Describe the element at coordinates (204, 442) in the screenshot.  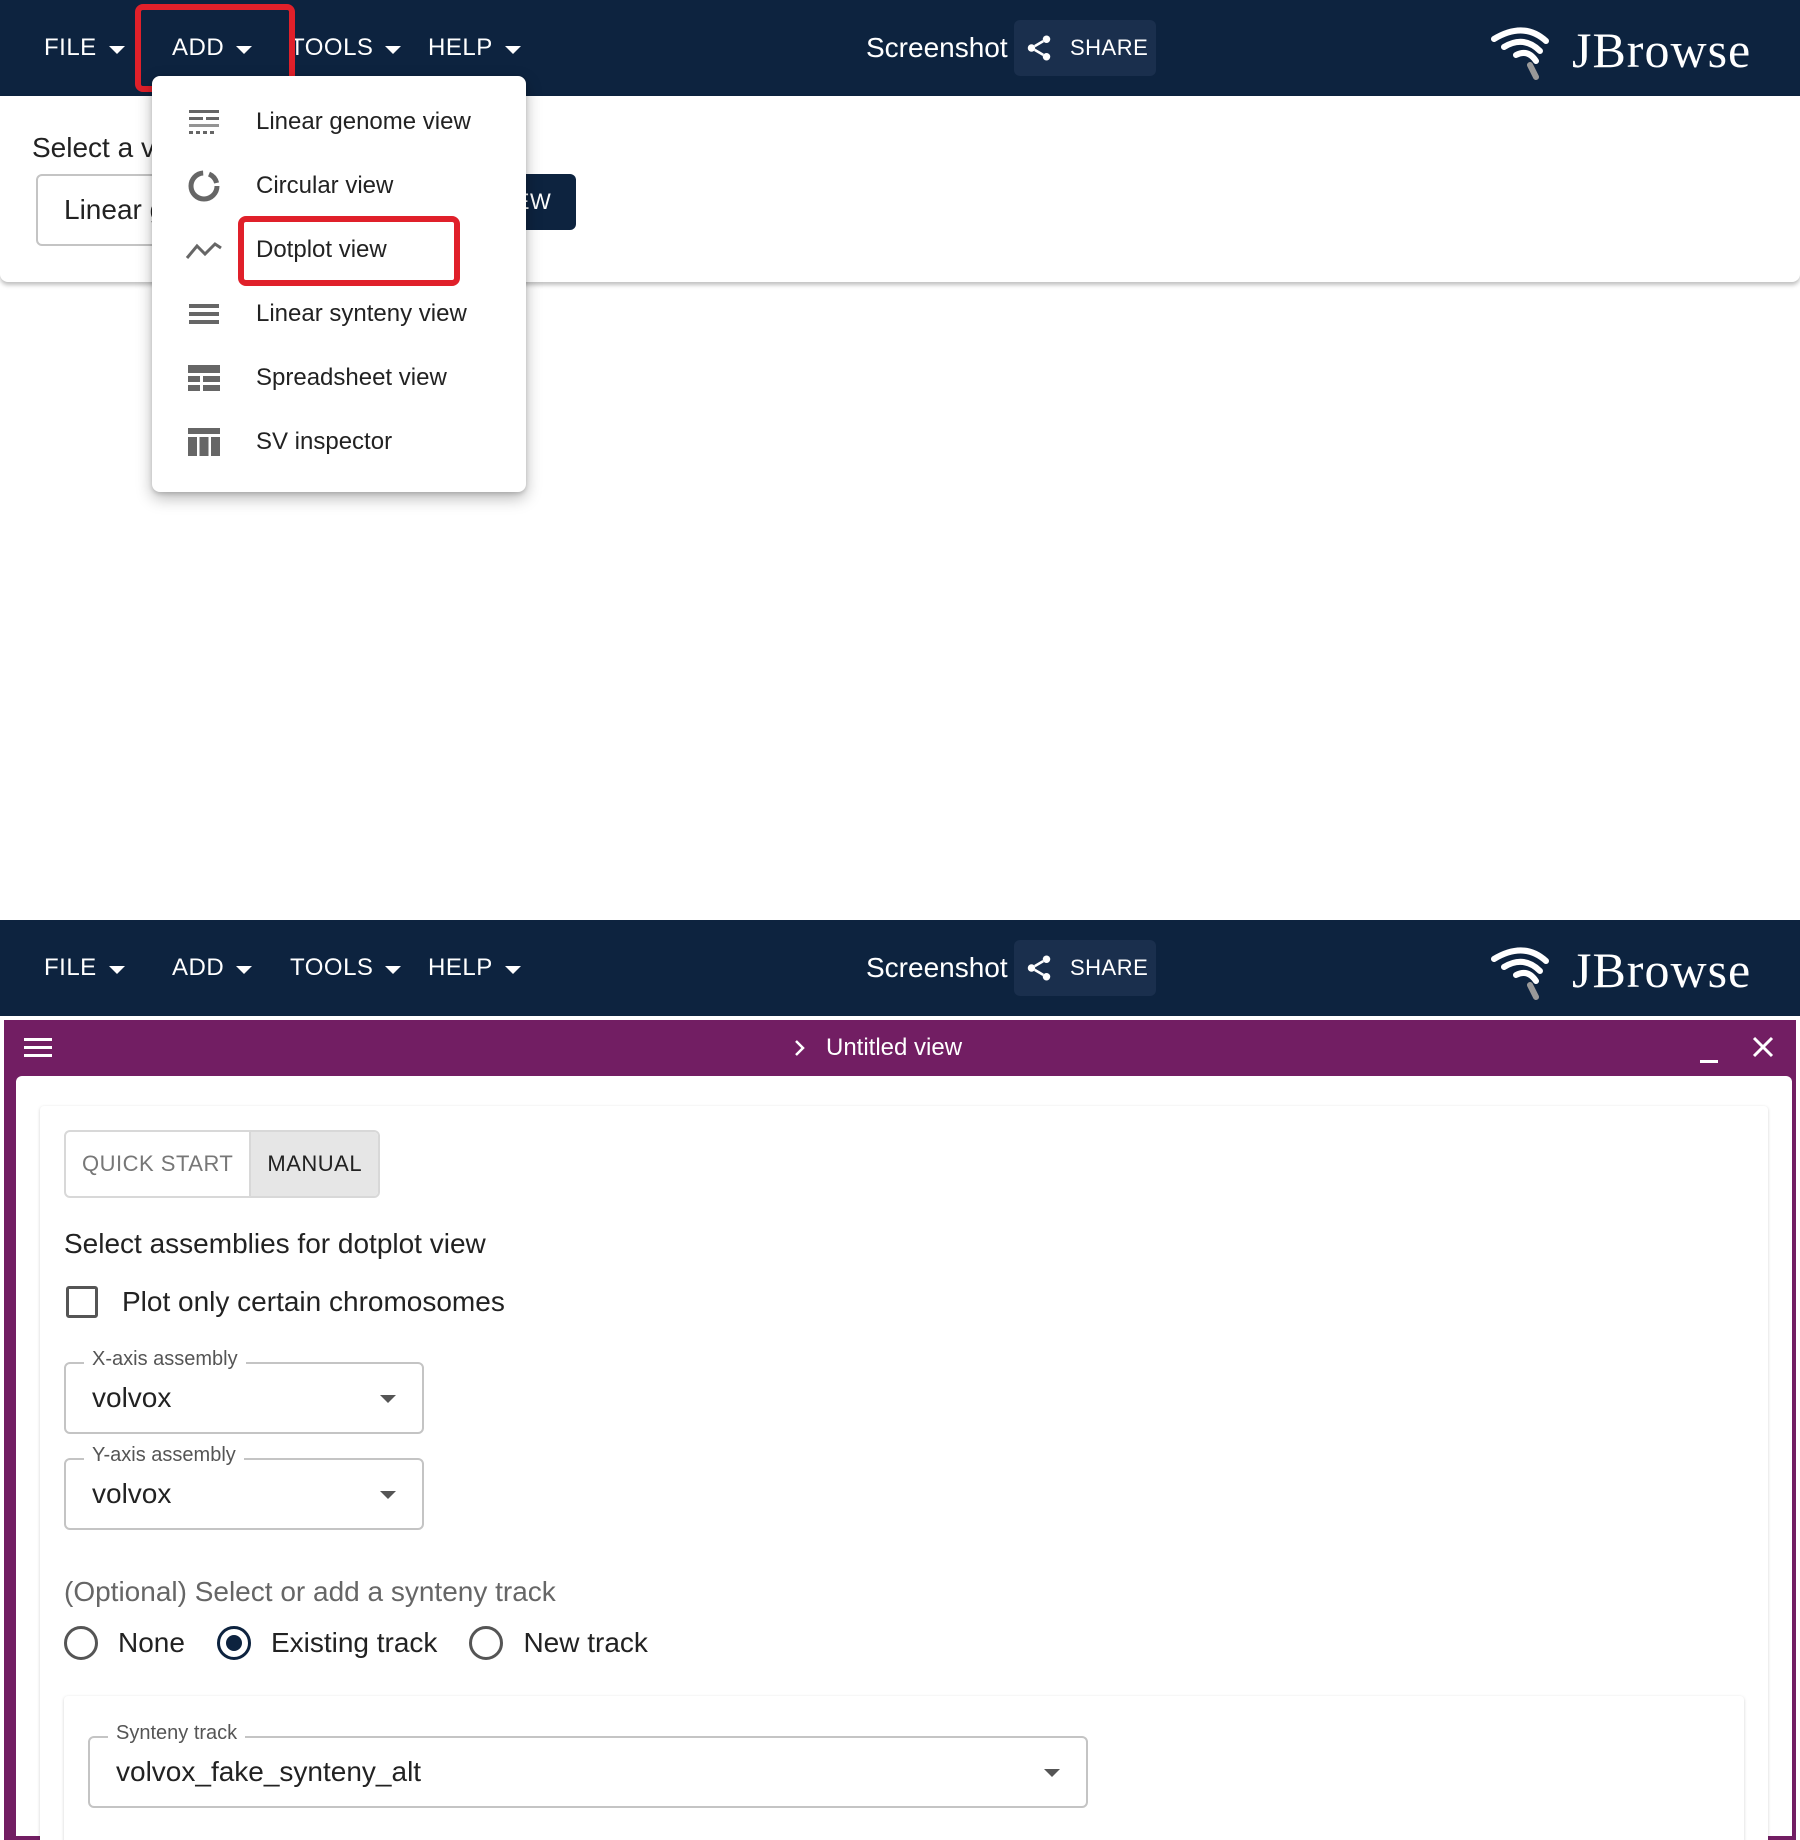
I see `sv-inspector-icon` at that location.